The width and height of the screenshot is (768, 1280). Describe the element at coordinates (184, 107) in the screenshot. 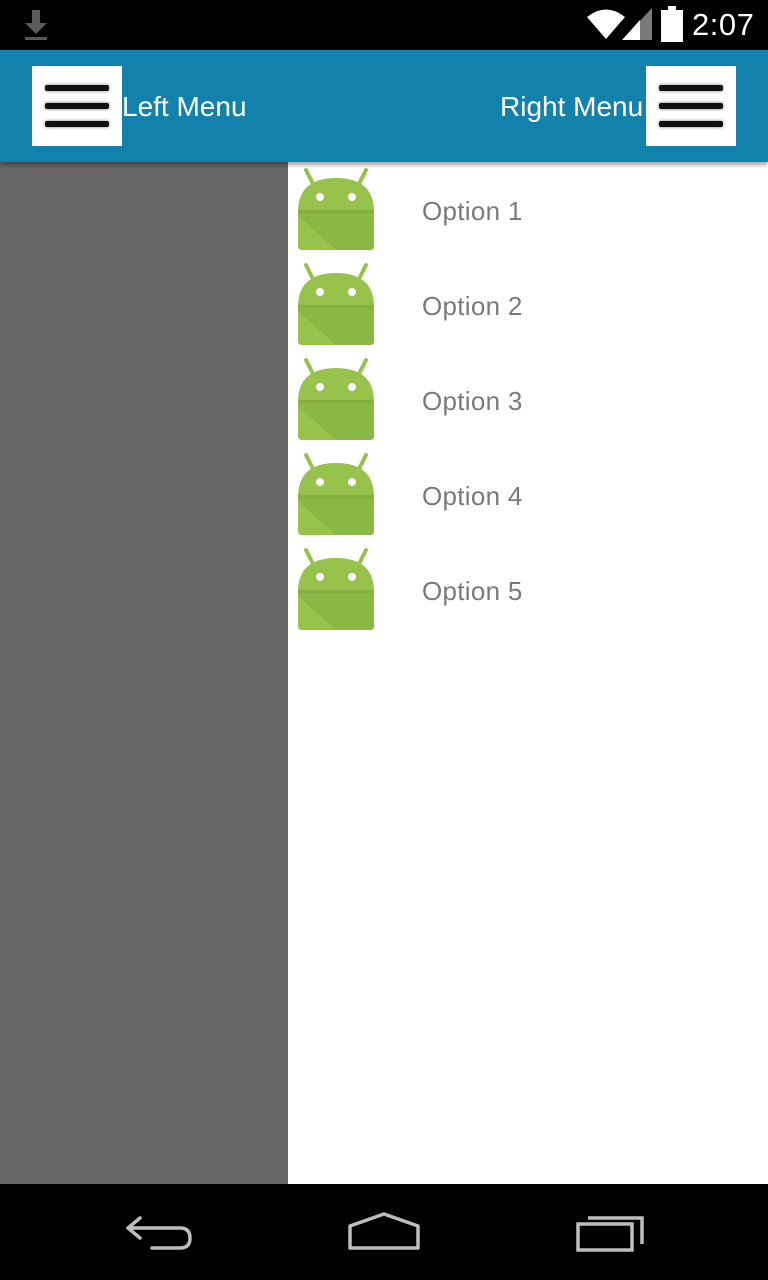

I see `left-menu-title: Left Menu` at that location.